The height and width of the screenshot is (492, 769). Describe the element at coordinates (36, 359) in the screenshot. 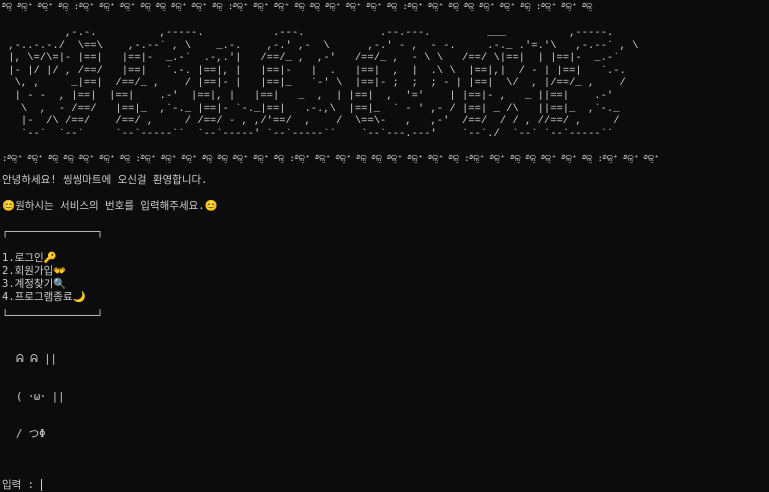

I see `bunny-line: ᕱ ᕱ ||` at that location.